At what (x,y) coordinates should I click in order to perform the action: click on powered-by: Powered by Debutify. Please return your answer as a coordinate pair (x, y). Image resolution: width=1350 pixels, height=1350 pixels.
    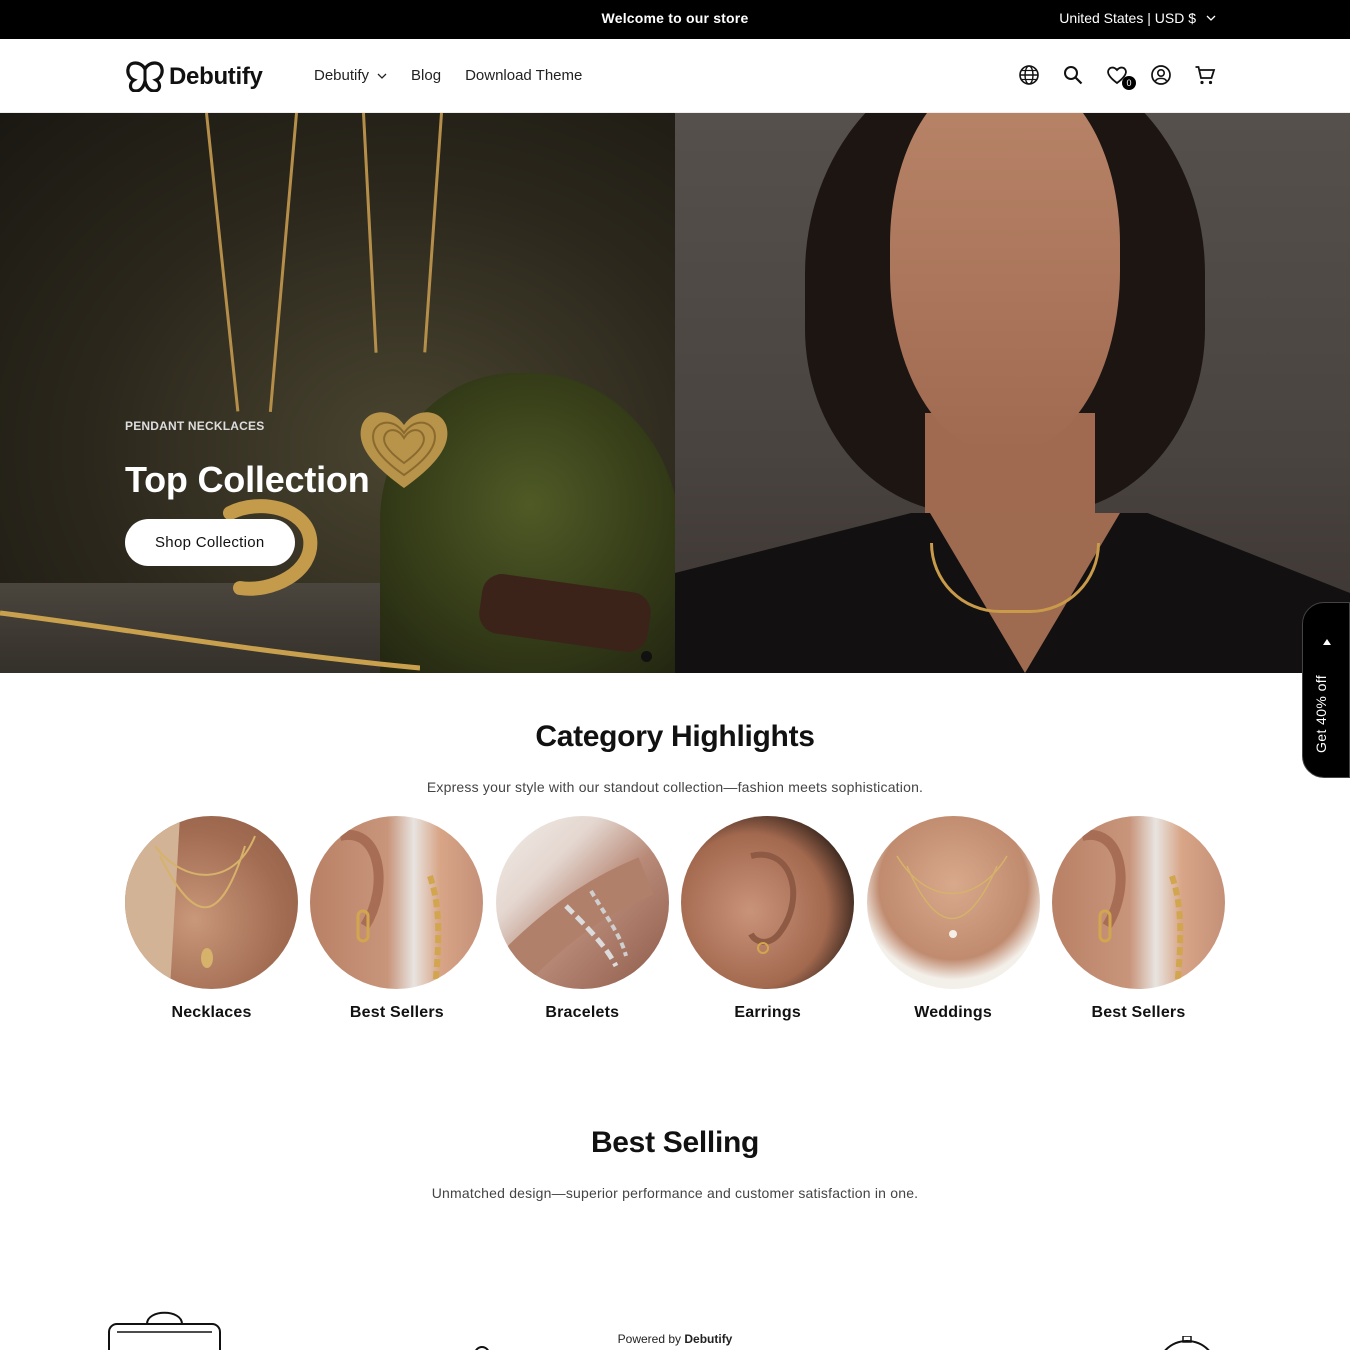
    Looking at the image, I should click on (675, 1339).